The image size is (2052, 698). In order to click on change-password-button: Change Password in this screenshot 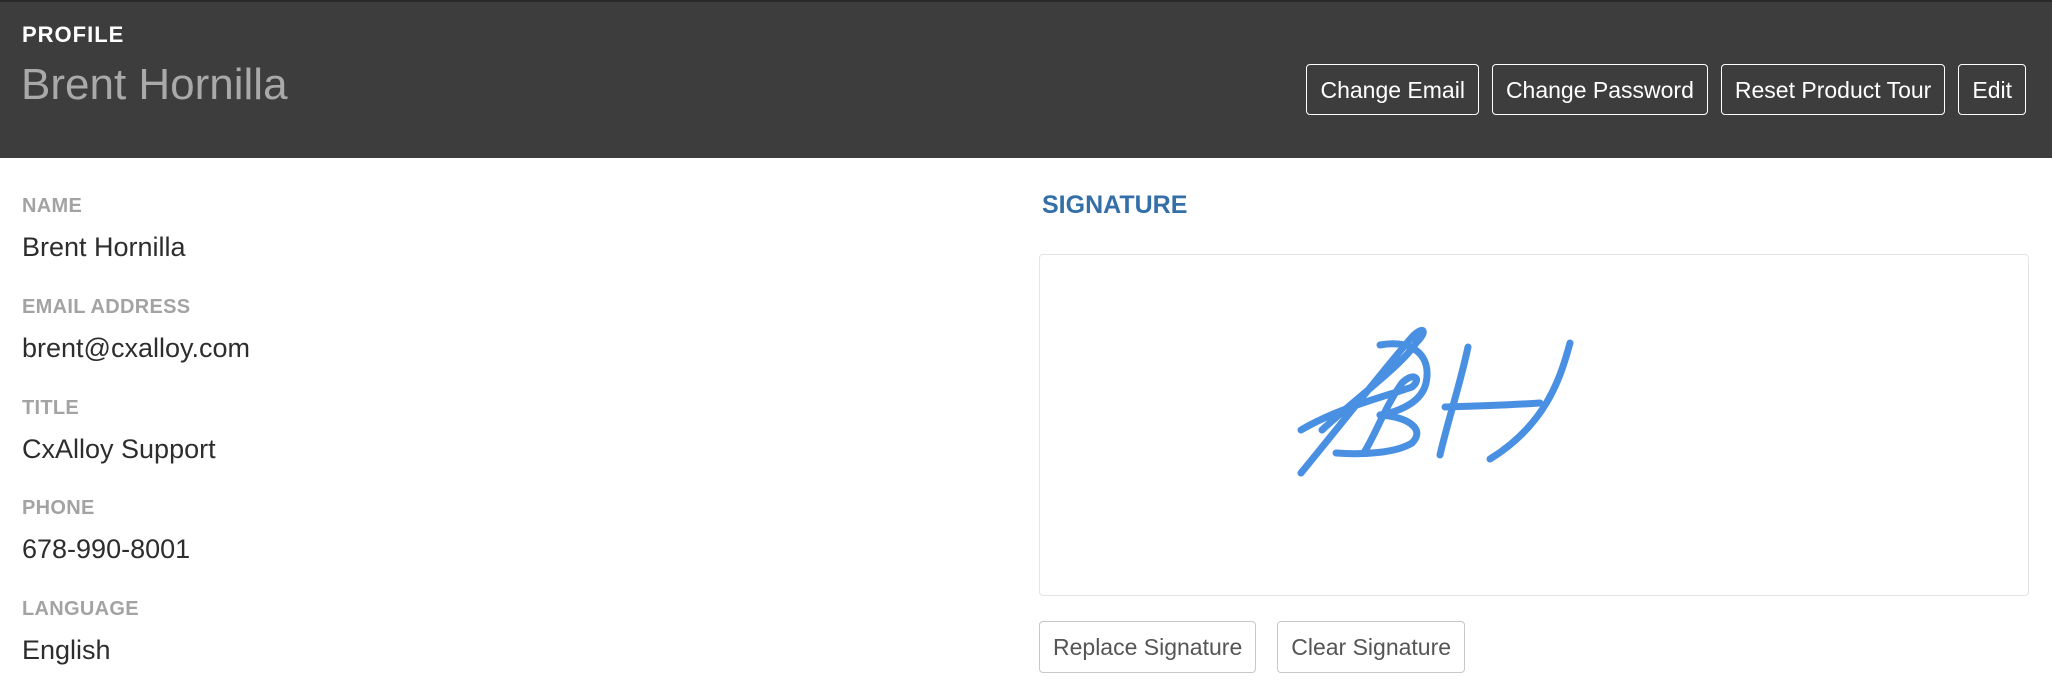, I will do `click(1599, 89)`.